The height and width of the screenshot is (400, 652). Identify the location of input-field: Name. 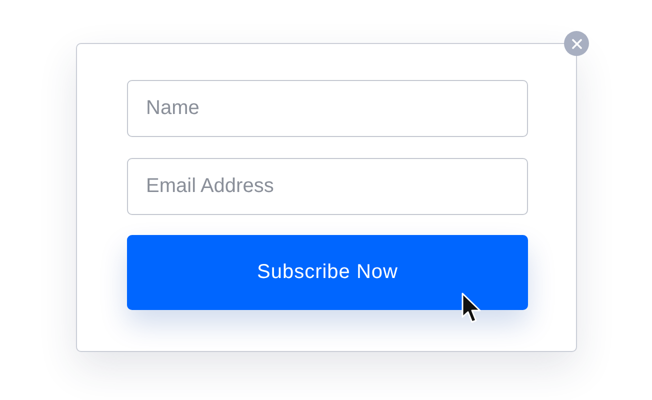
(327, 108).